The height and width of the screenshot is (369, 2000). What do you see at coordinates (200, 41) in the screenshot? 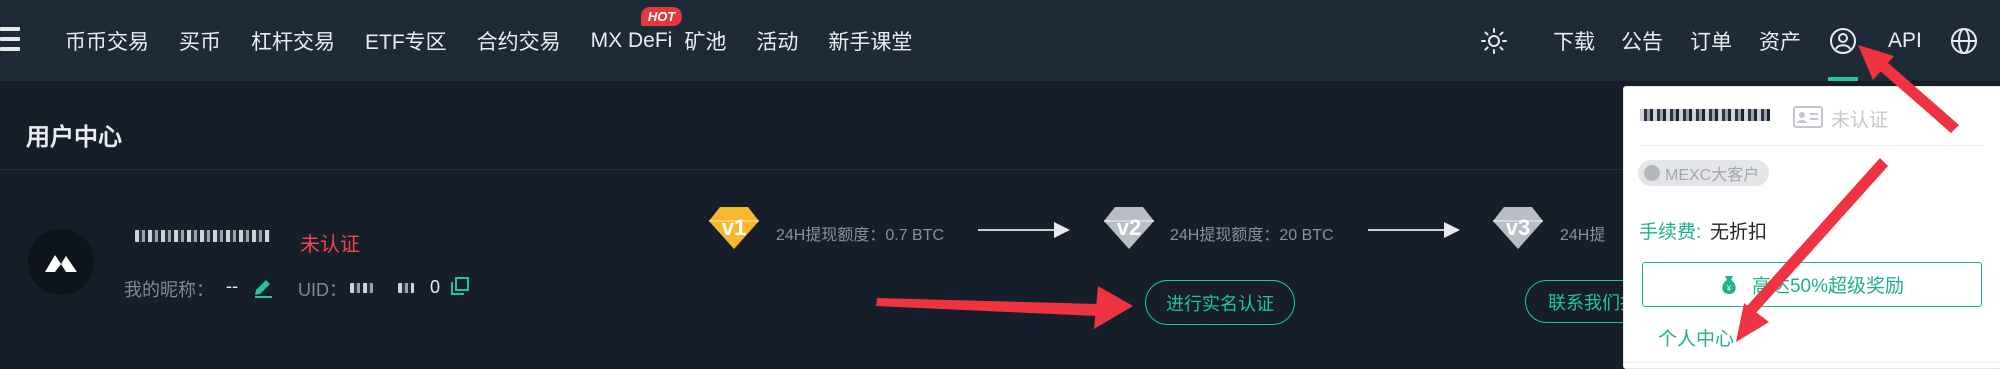
I see `nav-item-buy-crypto: 买币` at bounding box center [200, 41].